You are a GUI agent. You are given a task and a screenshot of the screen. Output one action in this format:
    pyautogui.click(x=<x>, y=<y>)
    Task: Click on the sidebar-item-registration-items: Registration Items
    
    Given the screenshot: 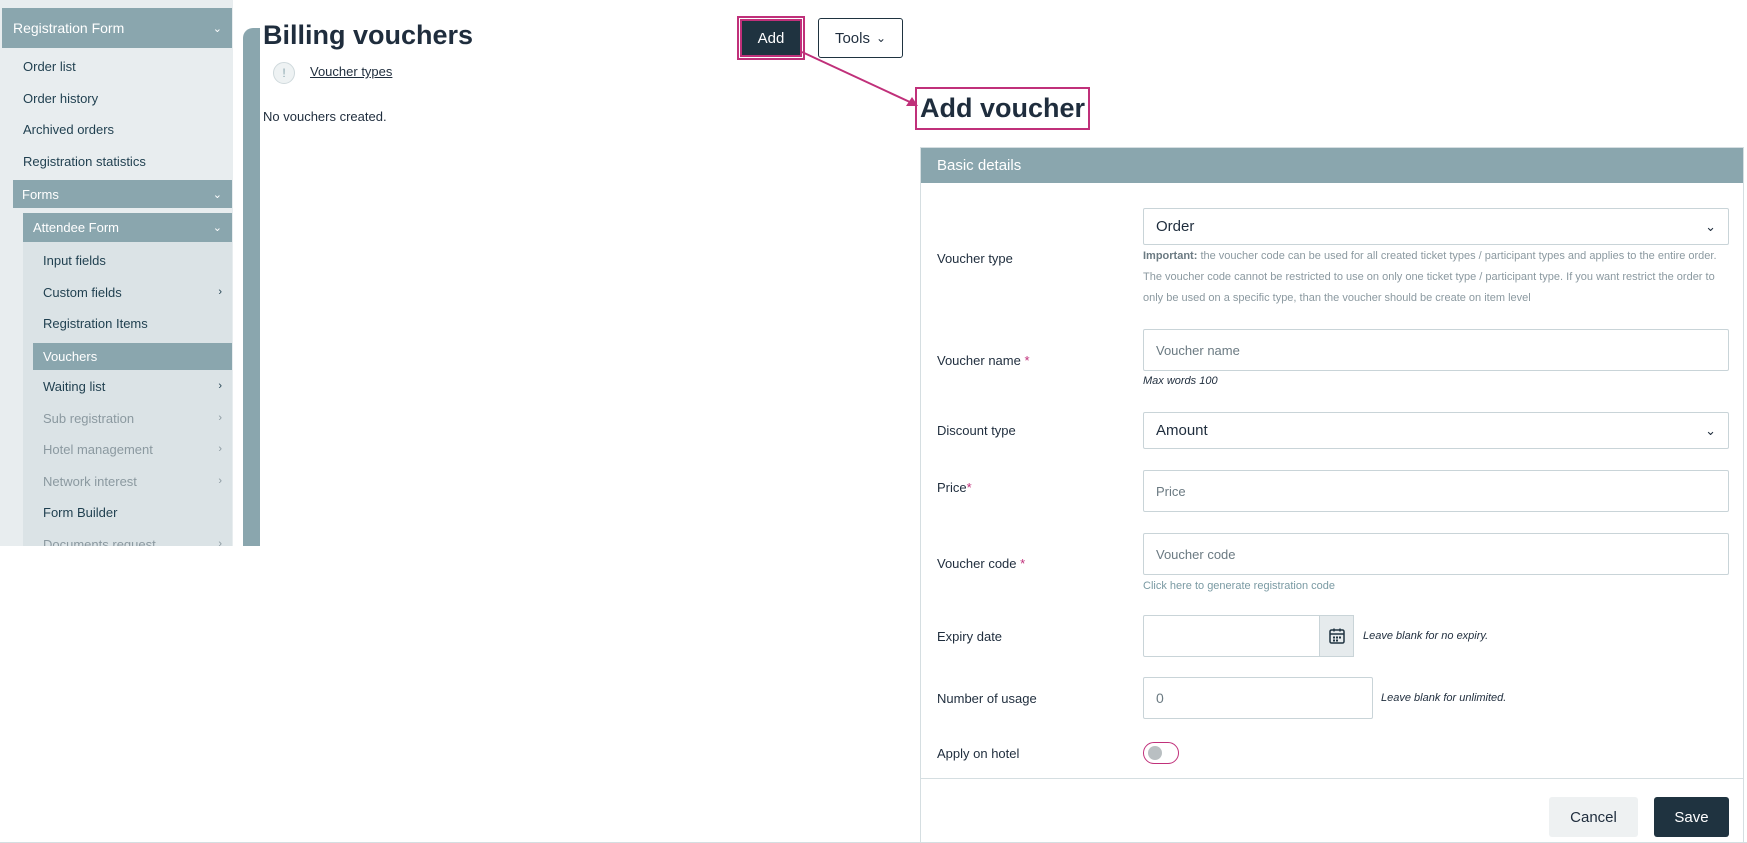 What is the action you would take?
    pyautogui.click(x=137, y=323)
    